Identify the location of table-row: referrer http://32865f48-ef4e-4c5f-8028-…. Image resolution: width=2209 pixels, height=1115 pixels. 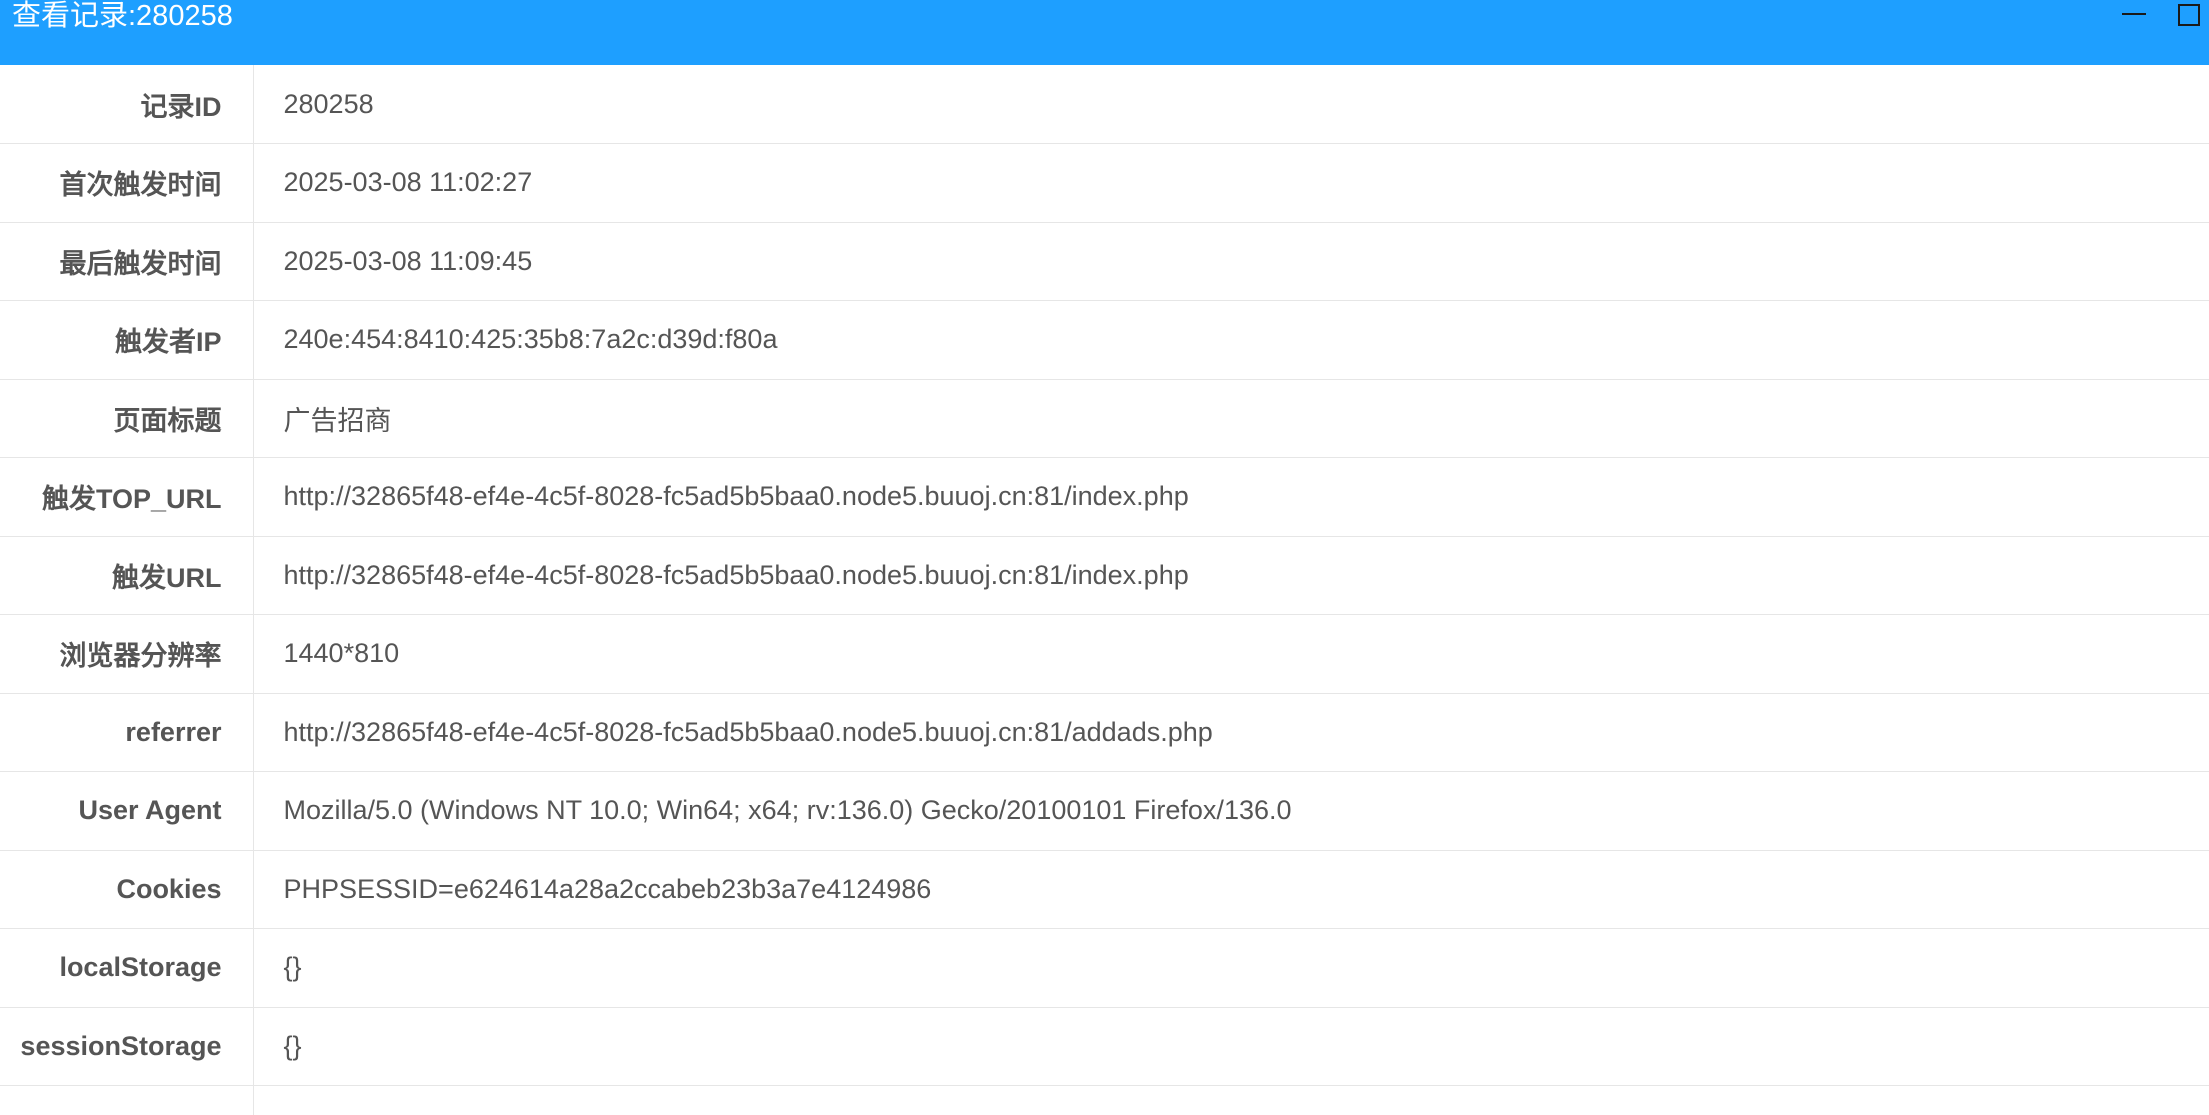
(1104, 732).